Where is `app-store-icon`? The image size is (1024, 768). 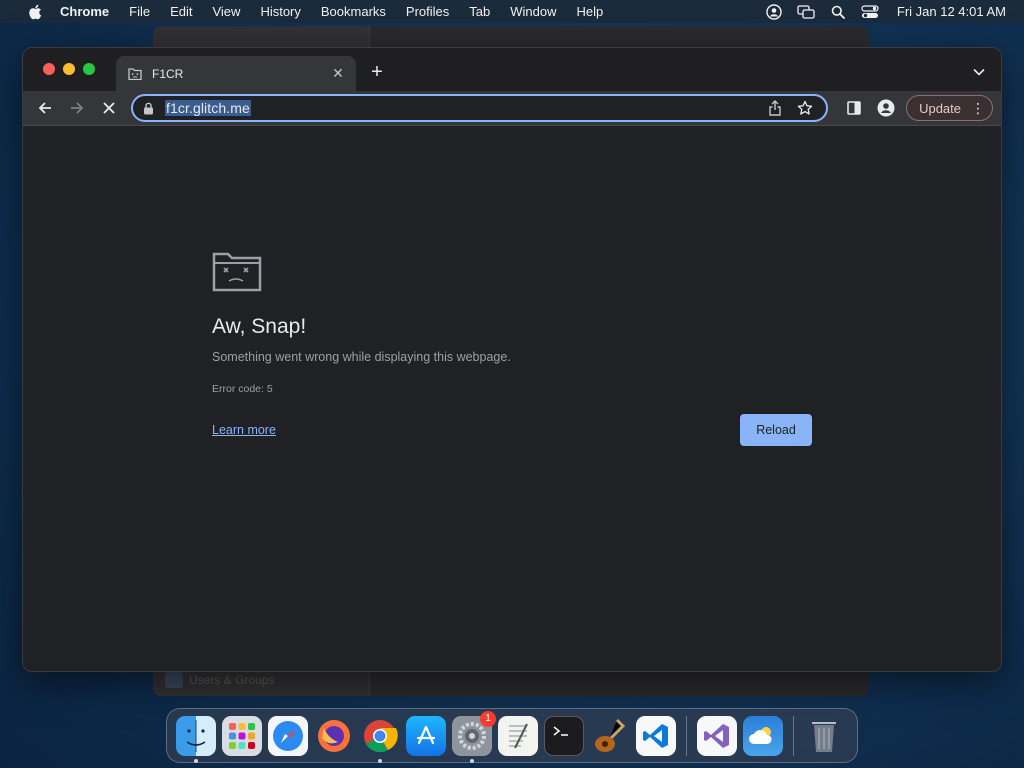 app-store-icon is located at coordinates (426, 735).